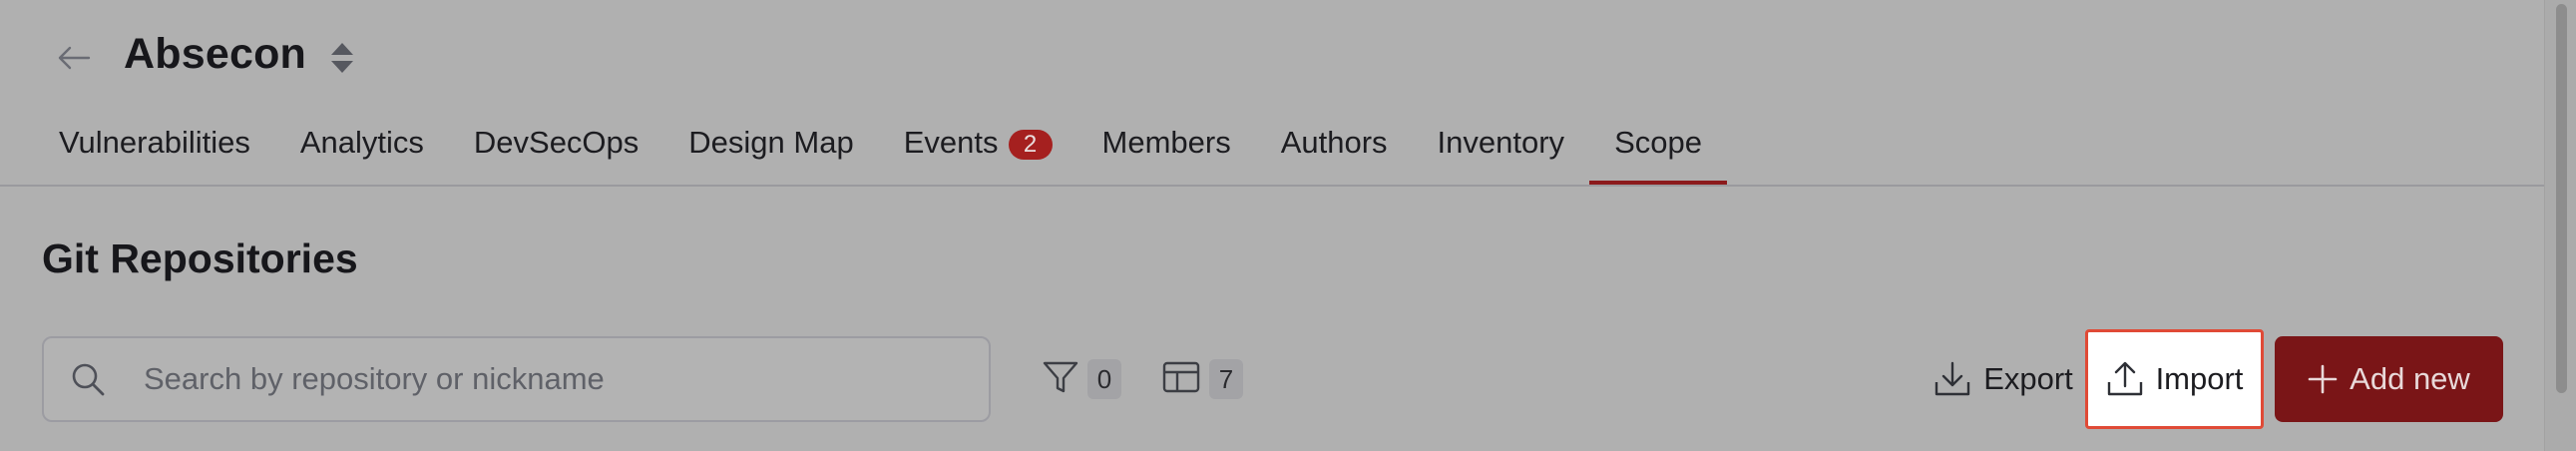 This screenshot has height=451, width=2576. Describe the element at coordinates (556, 142) in the screenshot. I see `tab-label: DevSecOps` at that location.